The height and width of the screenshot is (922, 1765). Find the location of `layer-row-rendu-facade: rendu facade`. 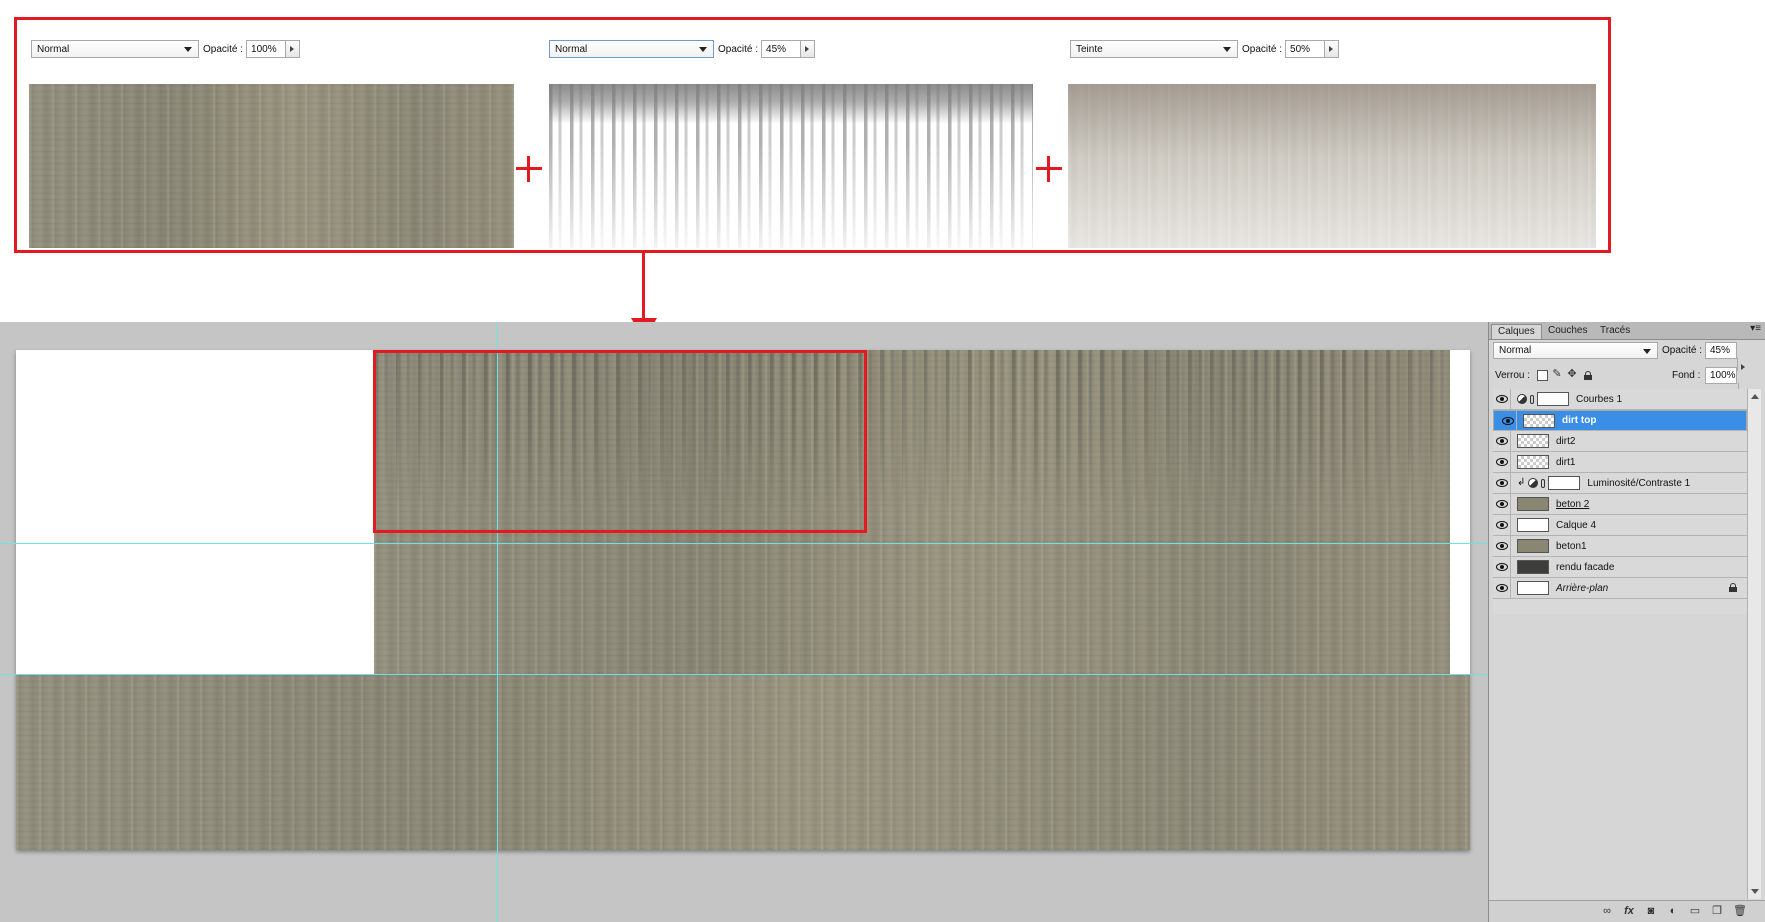

layer-row-rendu-facade: rendu facade is located at coordinates (1620, 567).